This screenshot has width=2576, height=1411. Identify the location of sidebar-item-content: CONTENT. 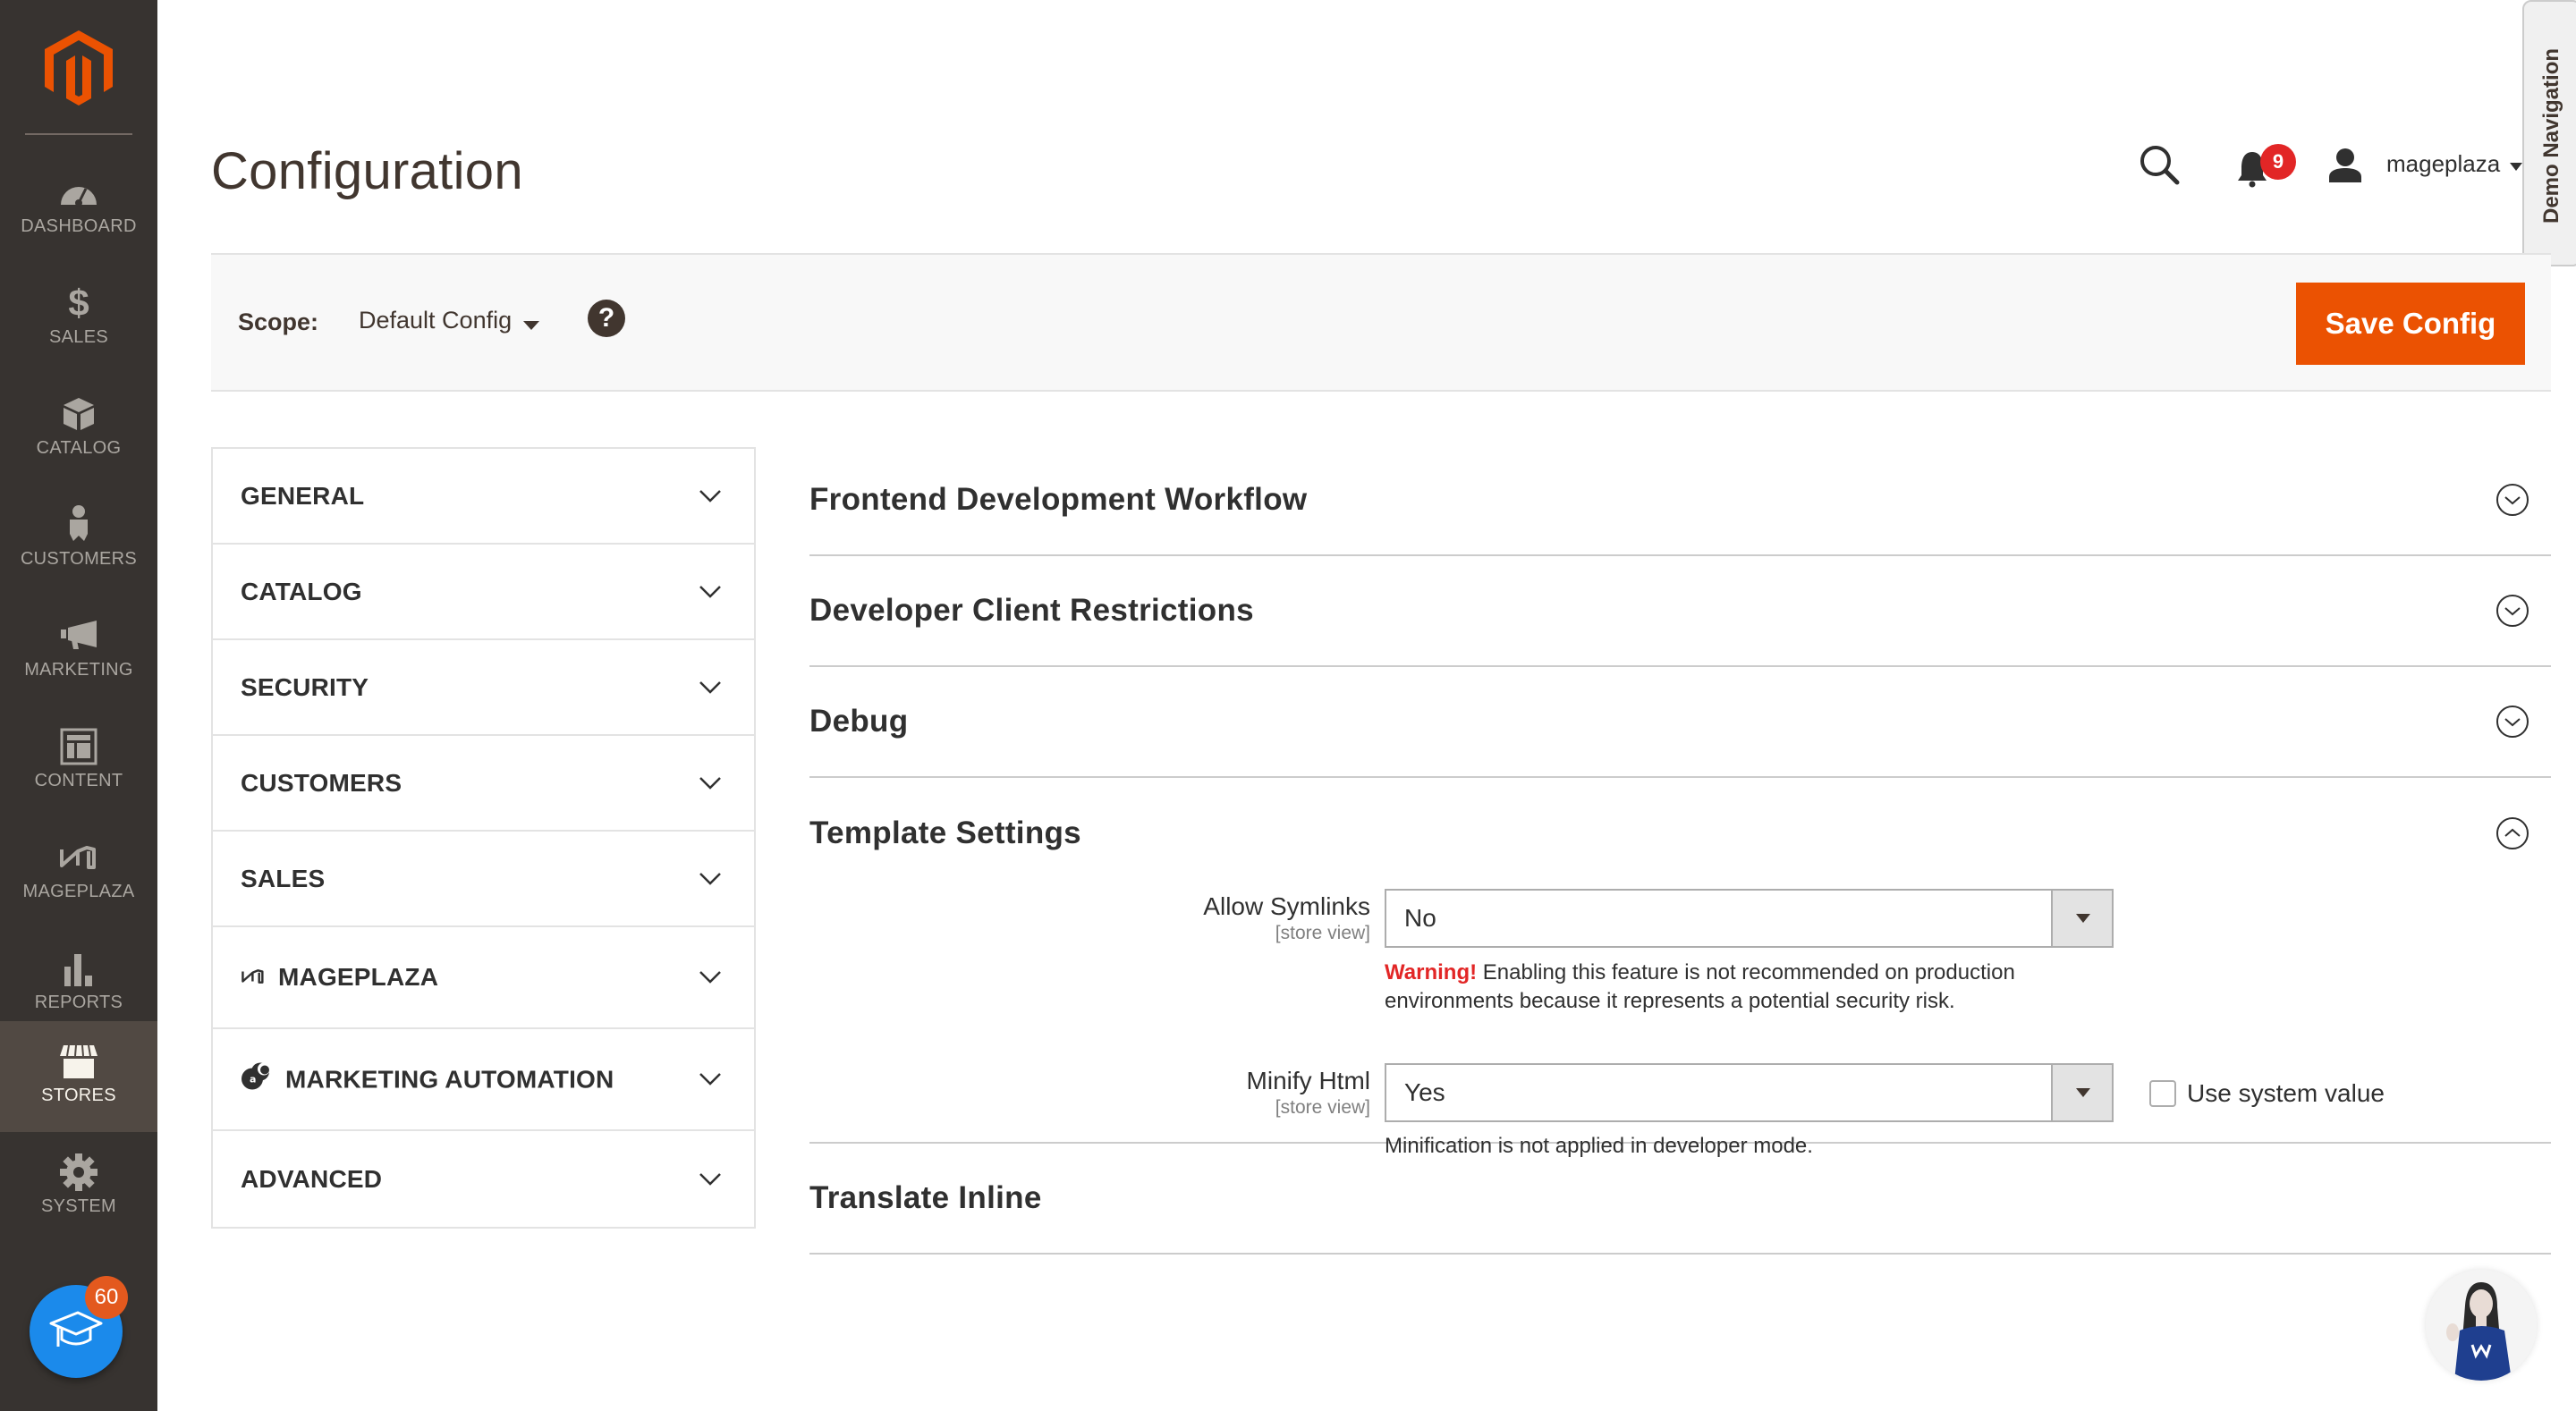
(78, 761).